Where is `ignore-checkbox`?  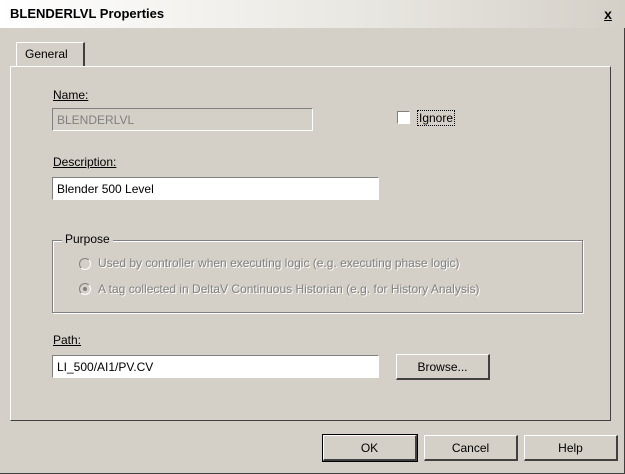 ignore-checkbox is located at coordinates (403, 117).